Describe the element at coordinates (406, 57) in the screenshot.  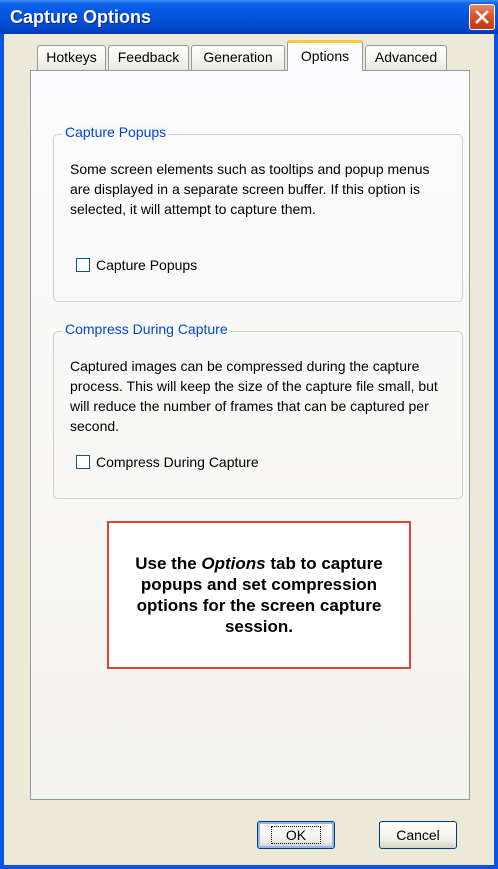
I see `tab-advanced: Advanced` at that location.